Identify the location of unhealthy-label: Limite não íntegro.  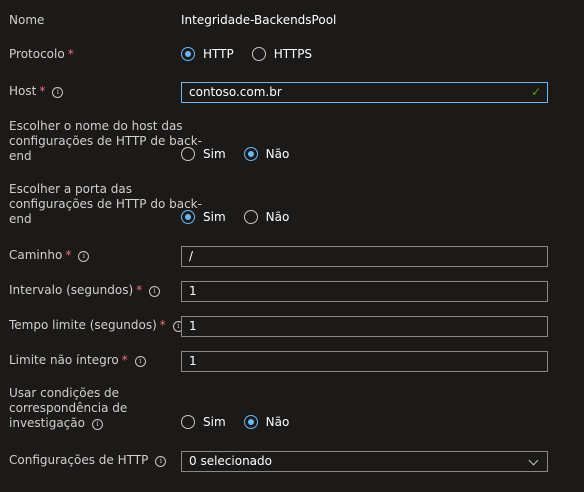
(64, 360).